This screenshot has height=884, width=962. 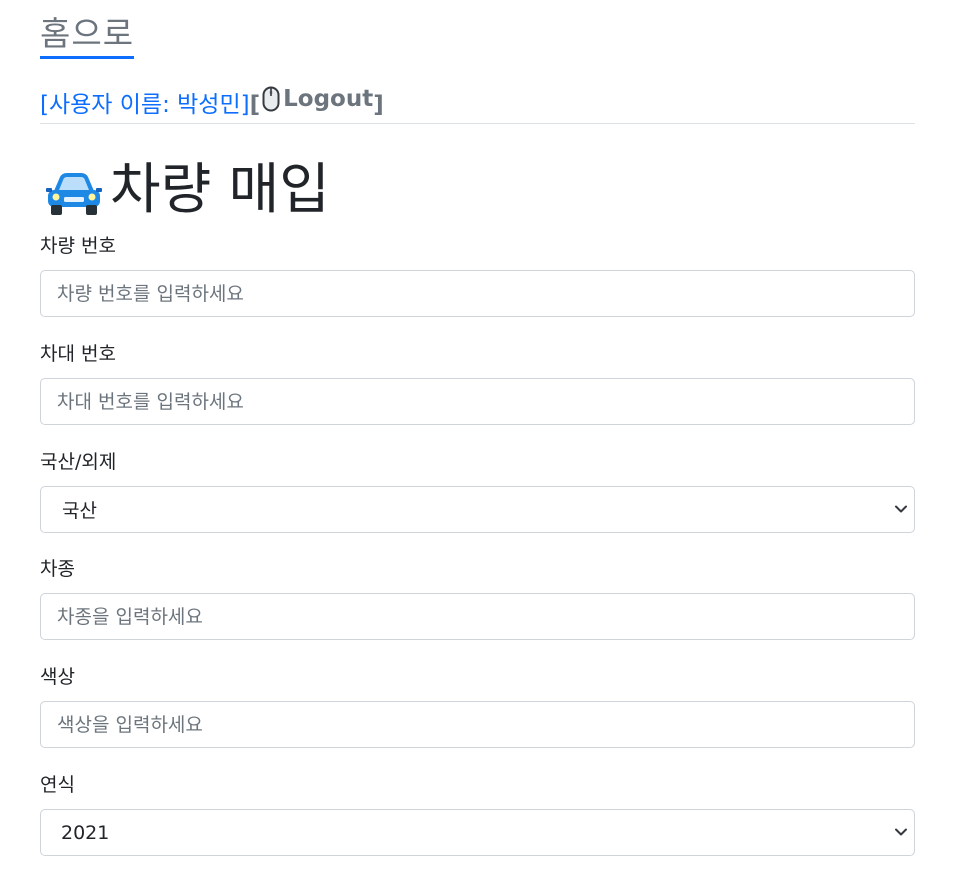 I want to click on user-bar: [사용자 이름: 박성민][ Logout], so click(x=212, y=102).